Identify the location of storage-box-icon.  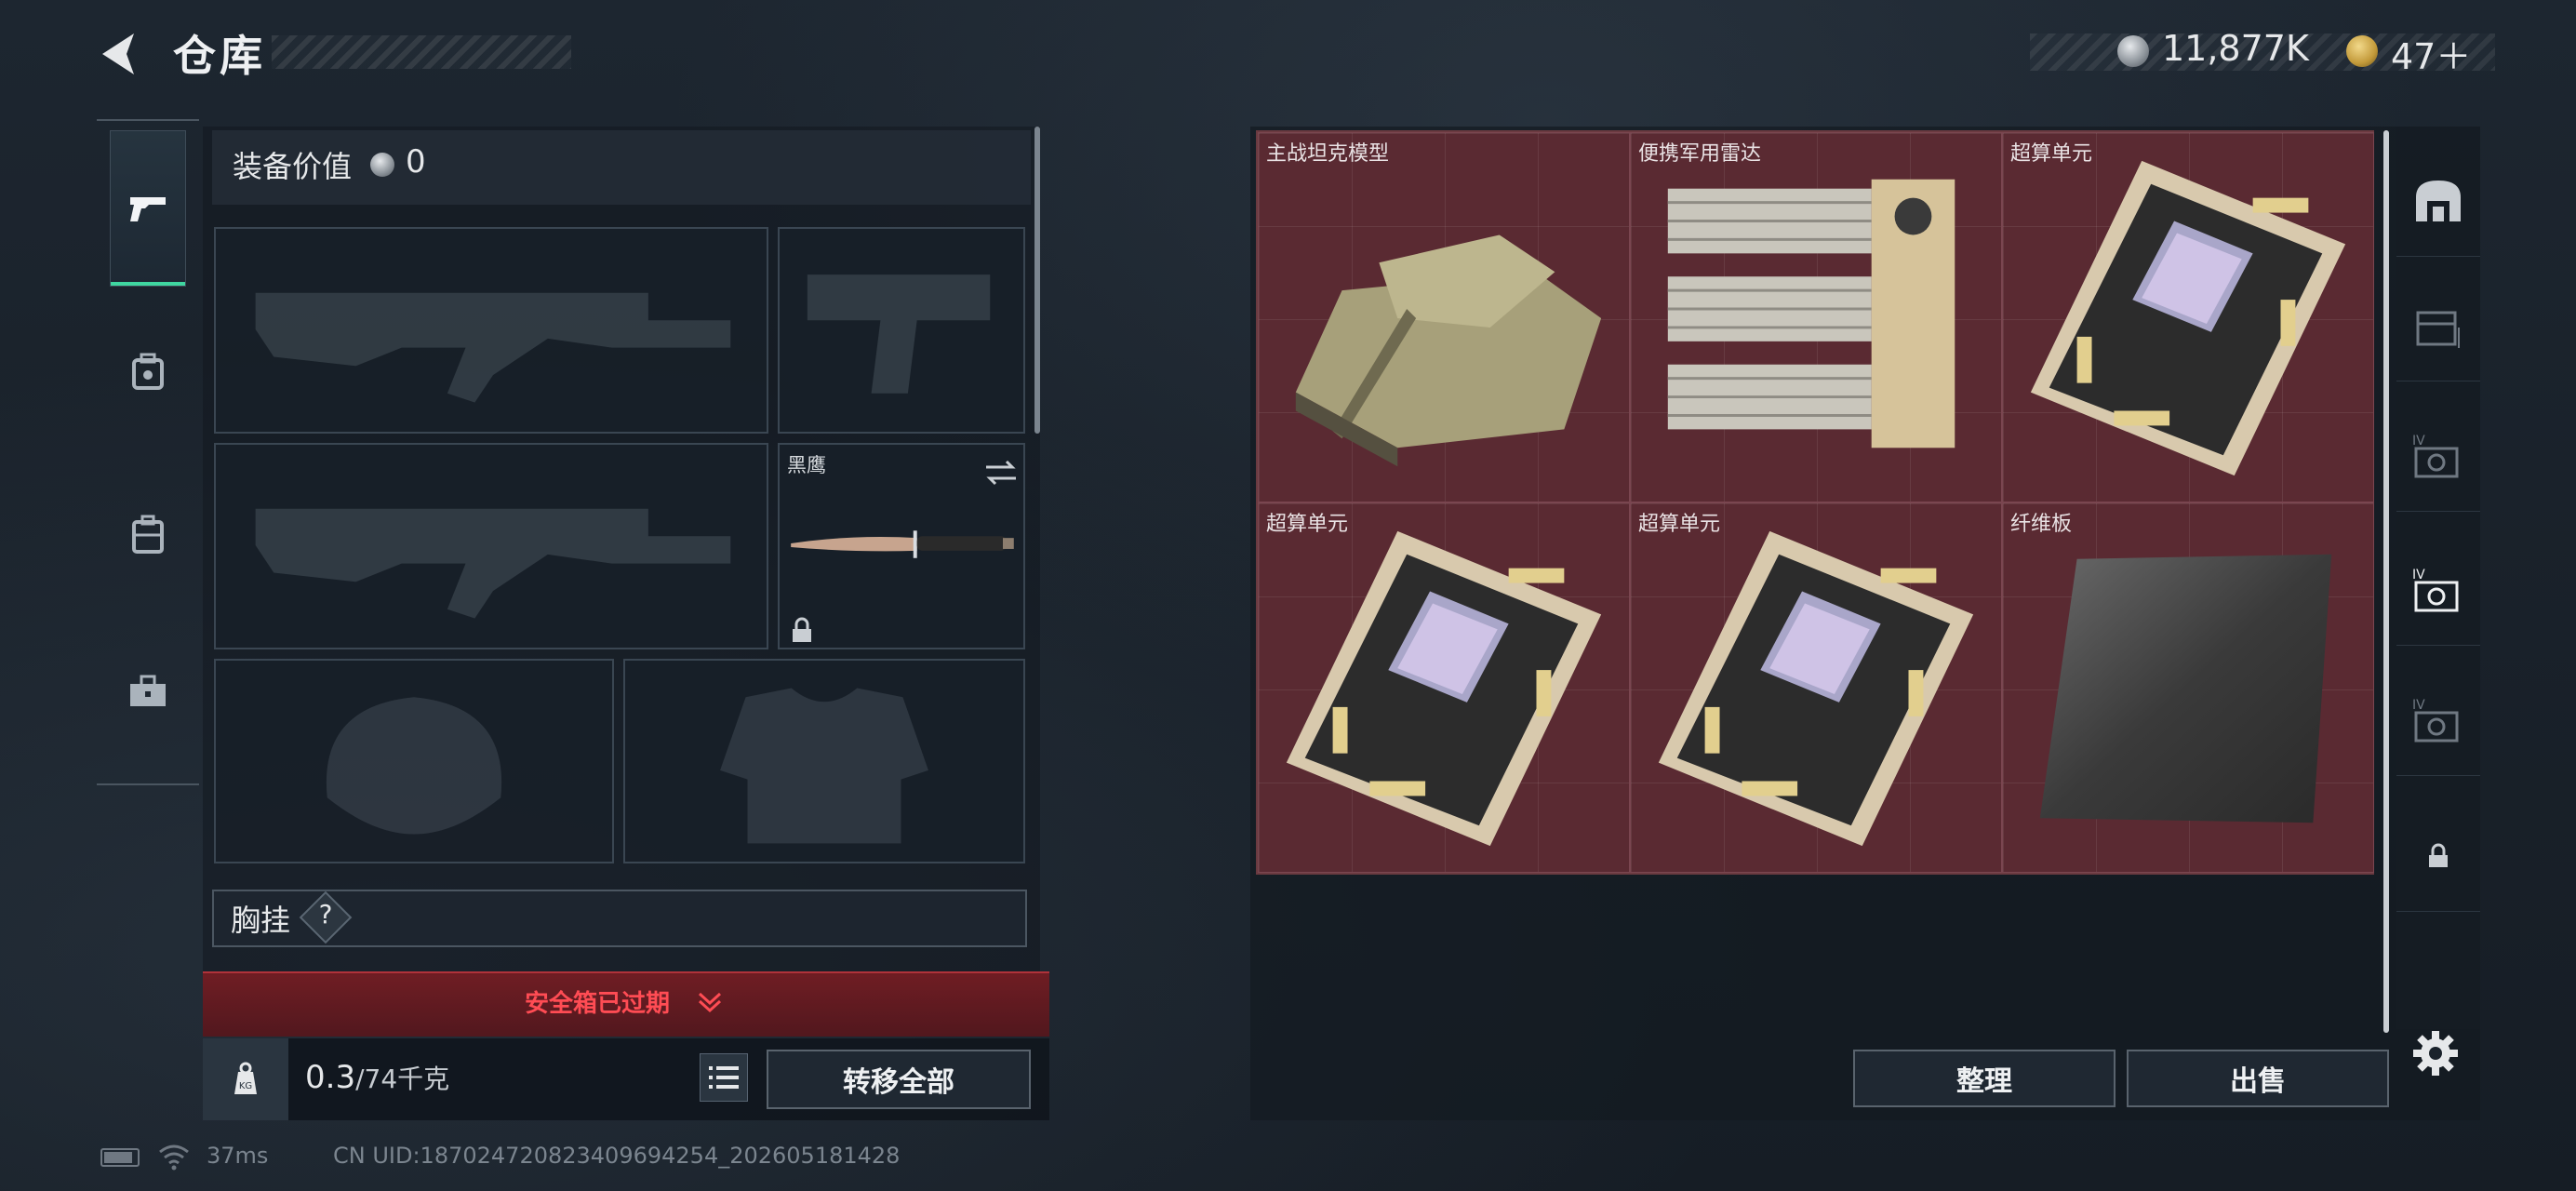
(2438, 329).